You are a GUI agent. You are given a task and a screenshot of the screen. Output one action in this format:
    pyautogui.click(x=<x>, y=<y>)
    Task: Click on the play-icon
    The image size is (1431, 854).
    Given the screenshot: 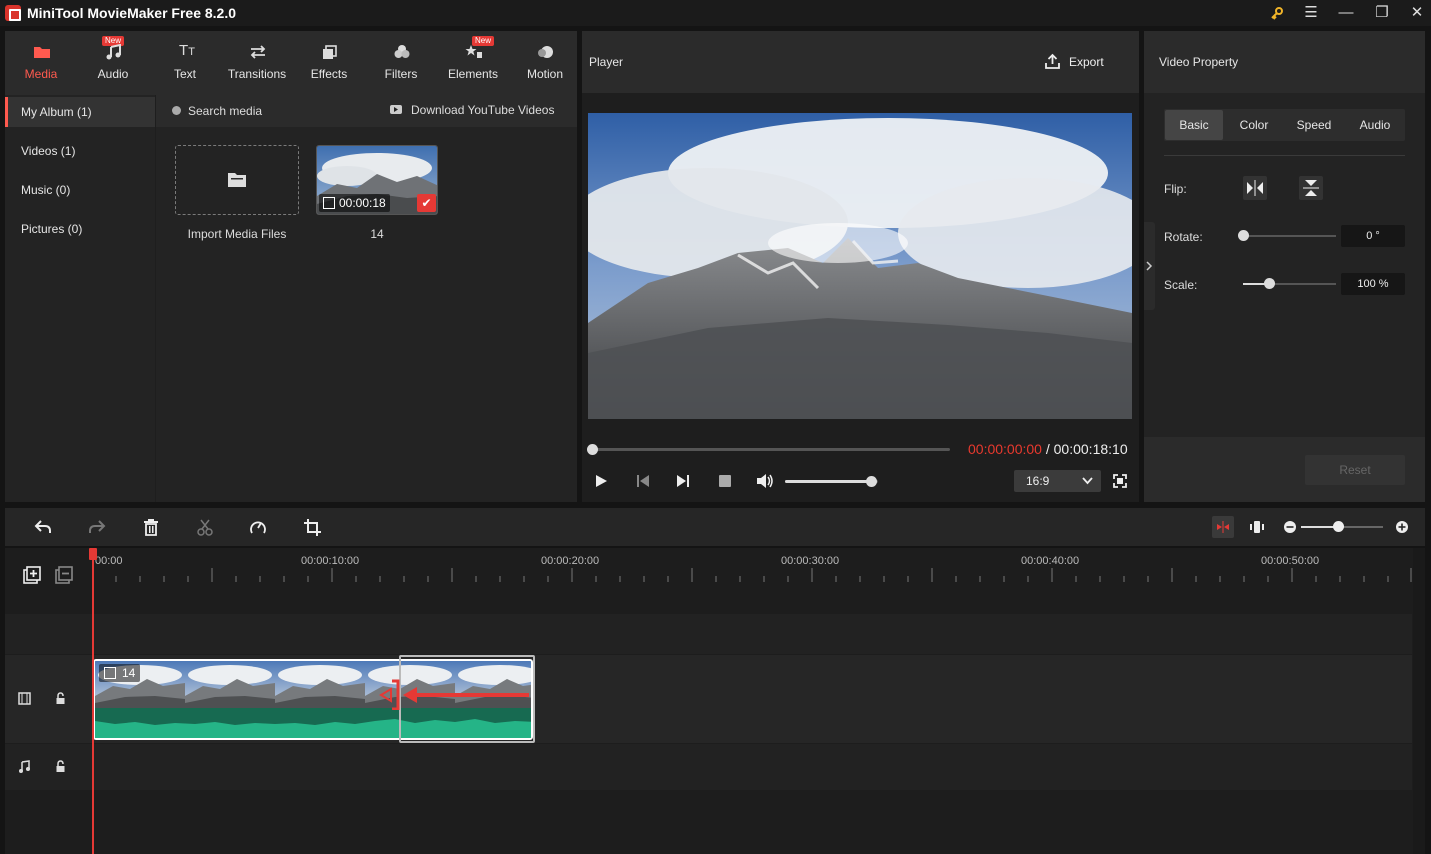 What is the action you would take?
    pyautogui.click(x=601, y=481)
    